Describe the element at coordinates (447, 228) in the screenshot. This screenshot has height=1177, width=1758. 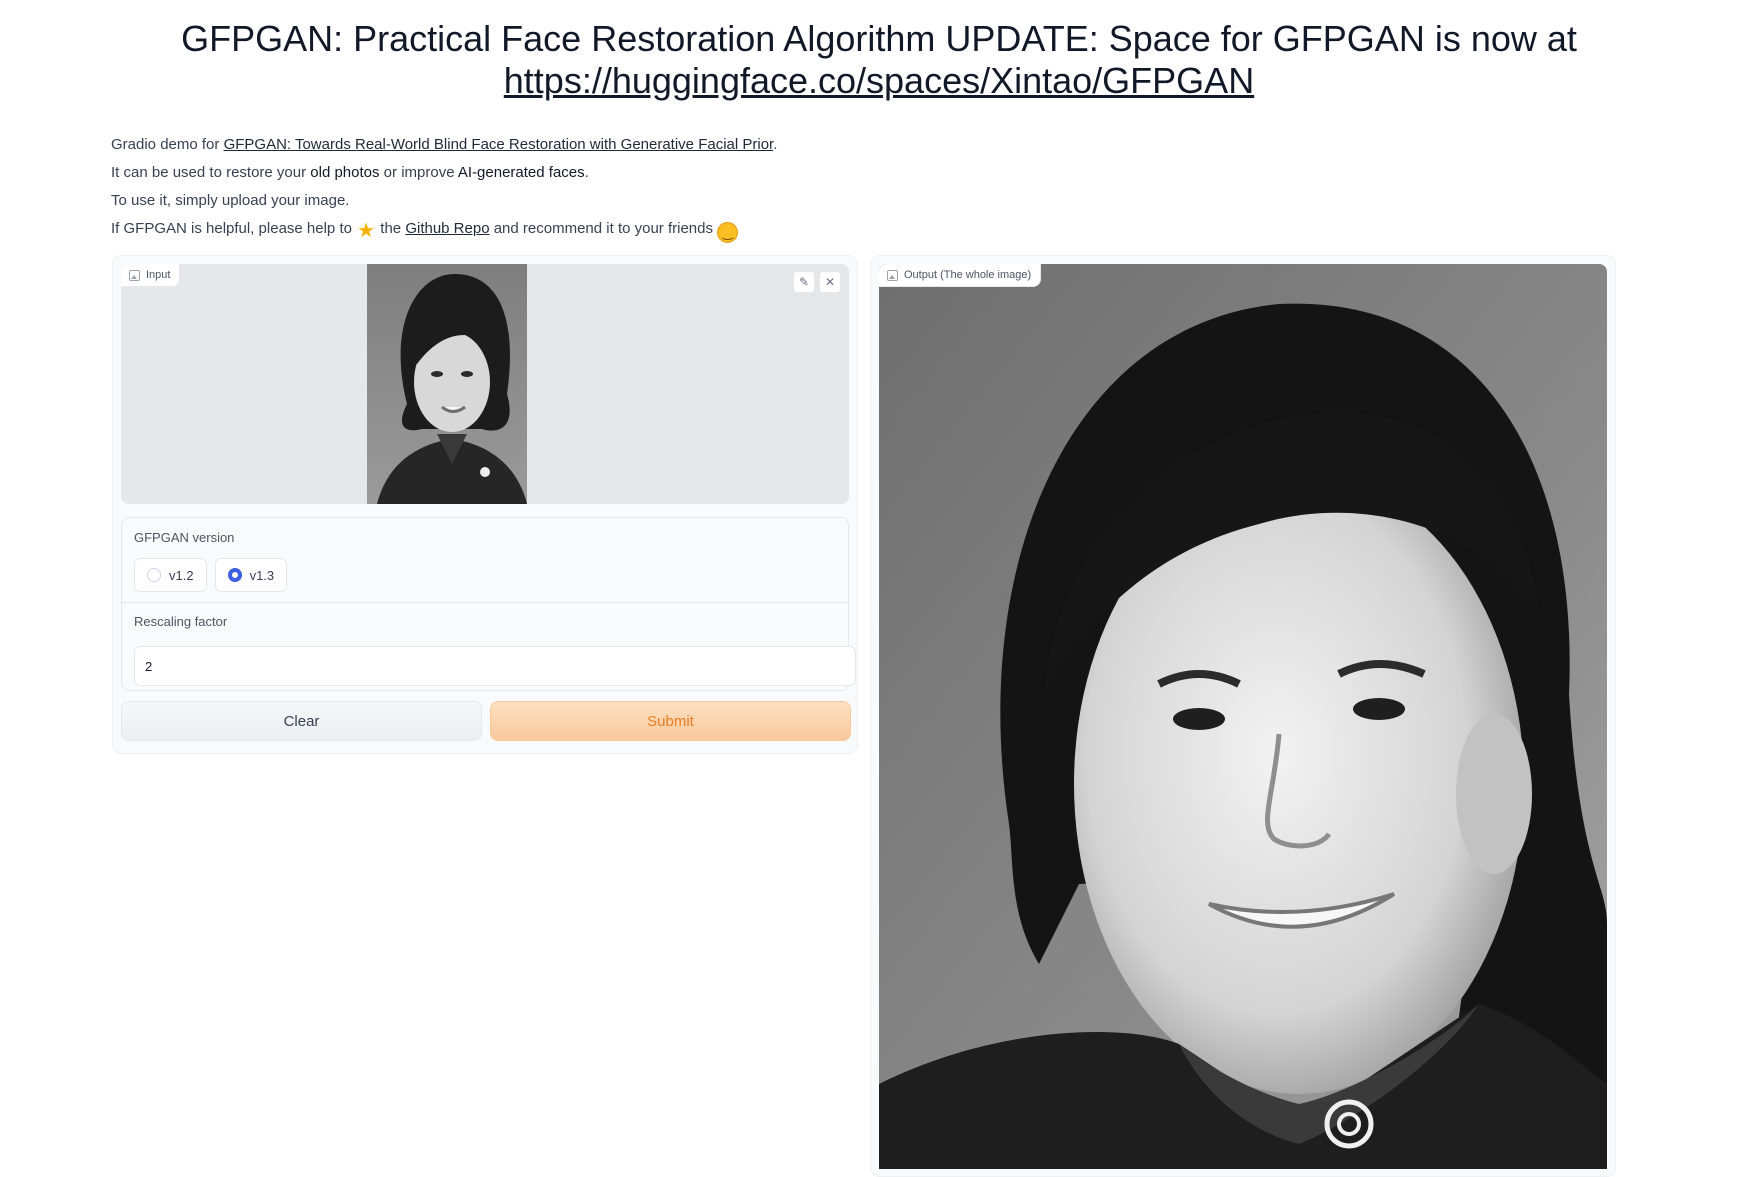
I see `github-repo-link: Github Repo` at that location.